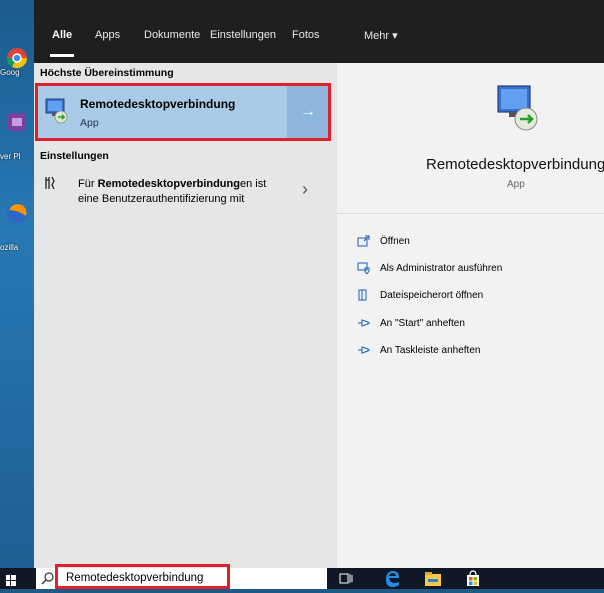 This screenshot has height=593, width=604. I want to click on file-location-icon, so click(364, 295).